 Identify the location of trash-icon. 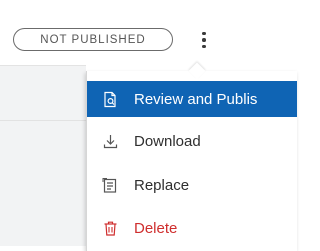
(110, 228).